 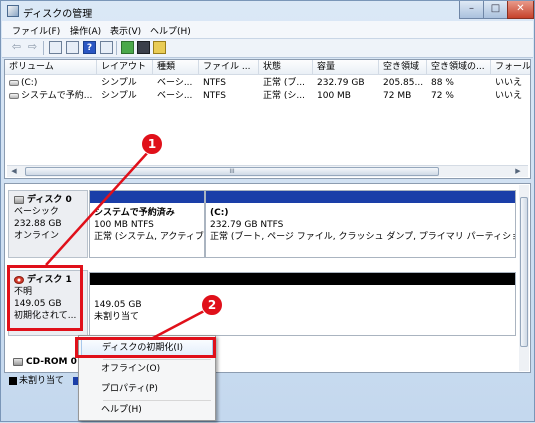 I want to click on cdrom-name: CD-ROM 0, so click(x=51, y=362).